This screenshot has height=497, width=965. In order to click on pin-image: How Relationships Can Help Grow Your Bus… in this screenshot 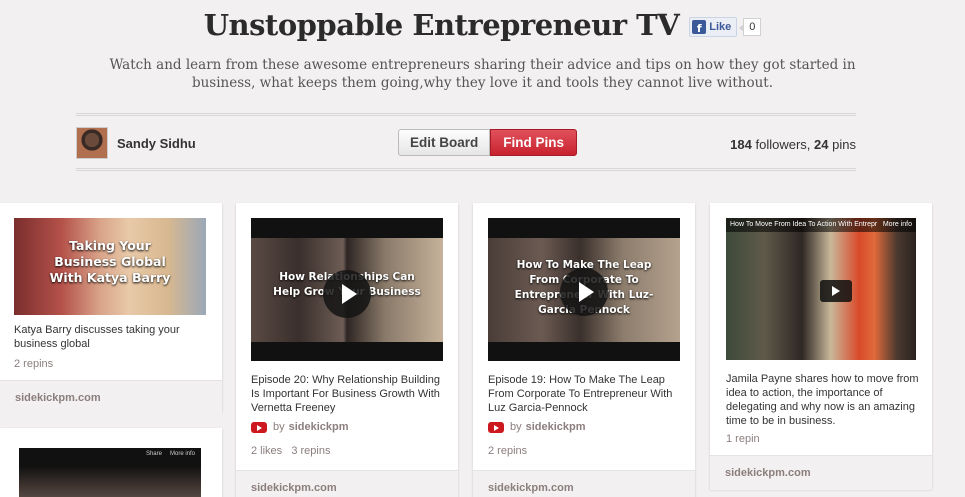, I will do `click(347, 289)`.